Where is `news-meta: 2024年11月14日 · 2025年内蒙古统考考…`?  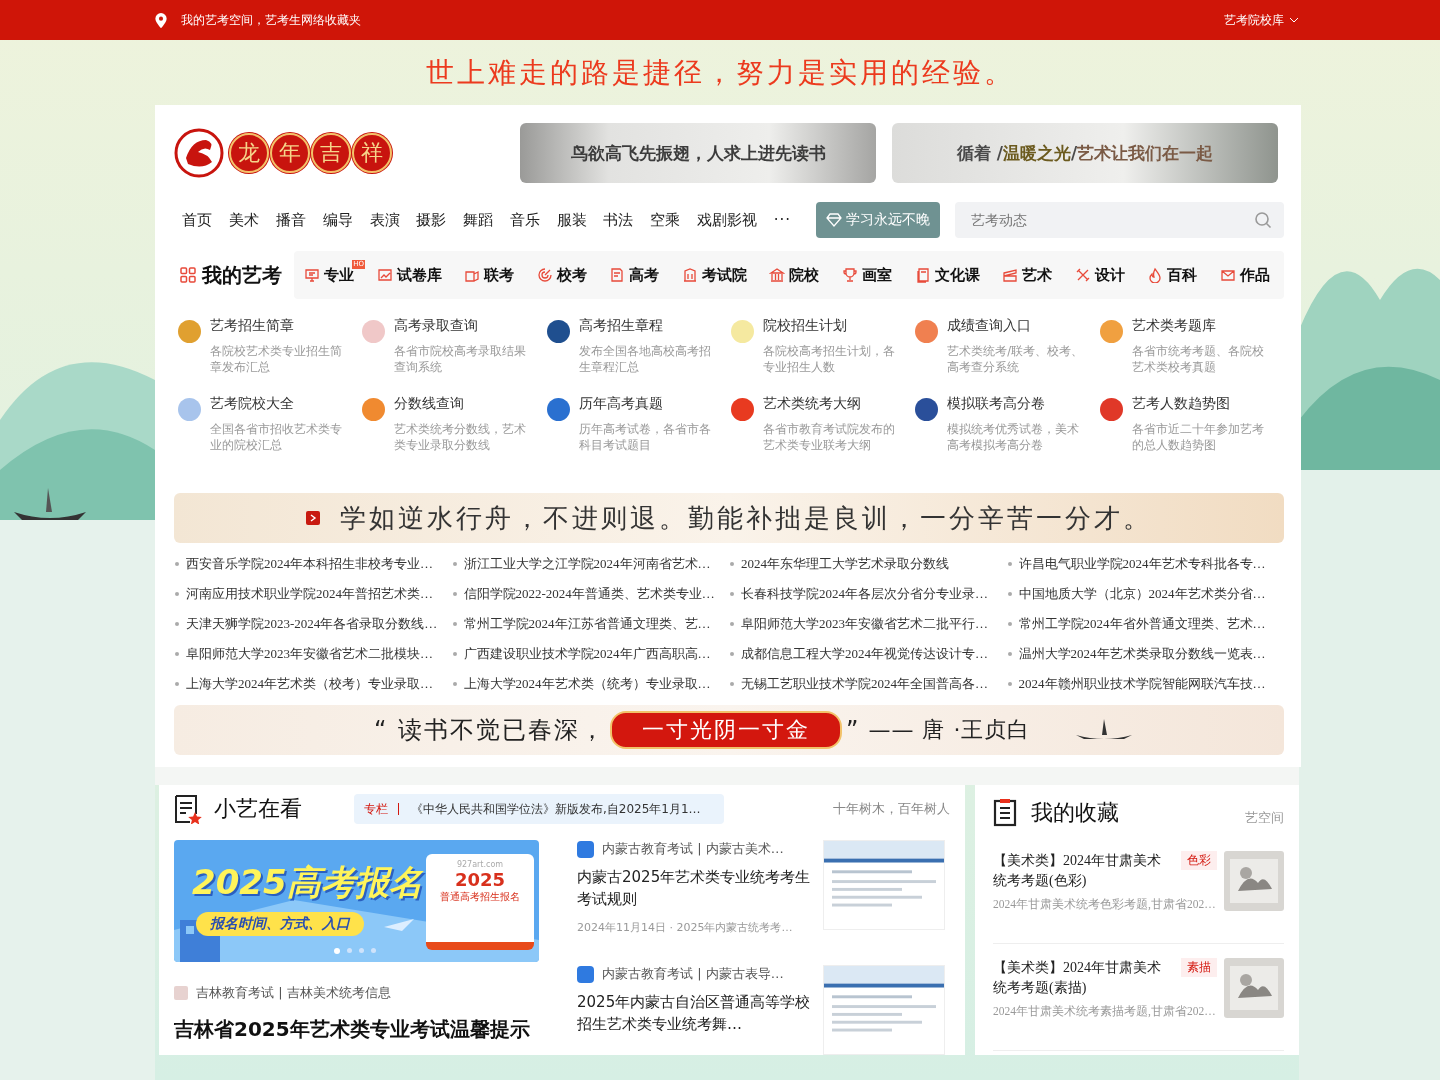 news-meta: 2024年11月14日 · 2025年内蒙古统考考… is located at coordinates (685, 927).